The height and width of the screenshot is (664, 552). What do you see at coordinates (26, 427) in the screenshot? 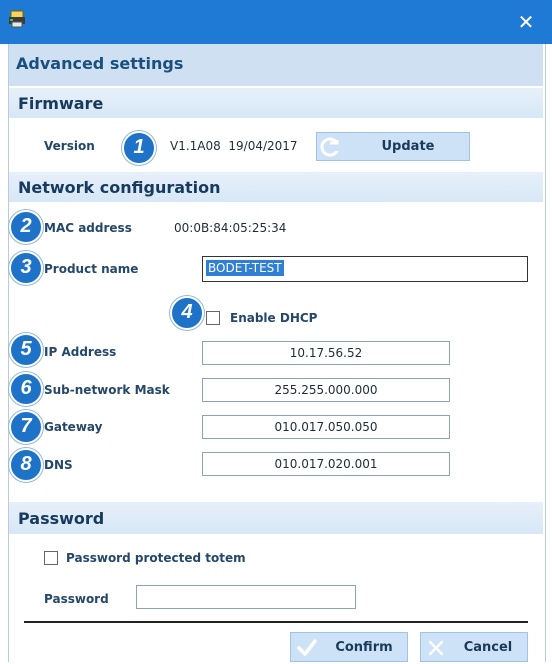
I see `badge-7: 7` at bounding box center [26, 427].